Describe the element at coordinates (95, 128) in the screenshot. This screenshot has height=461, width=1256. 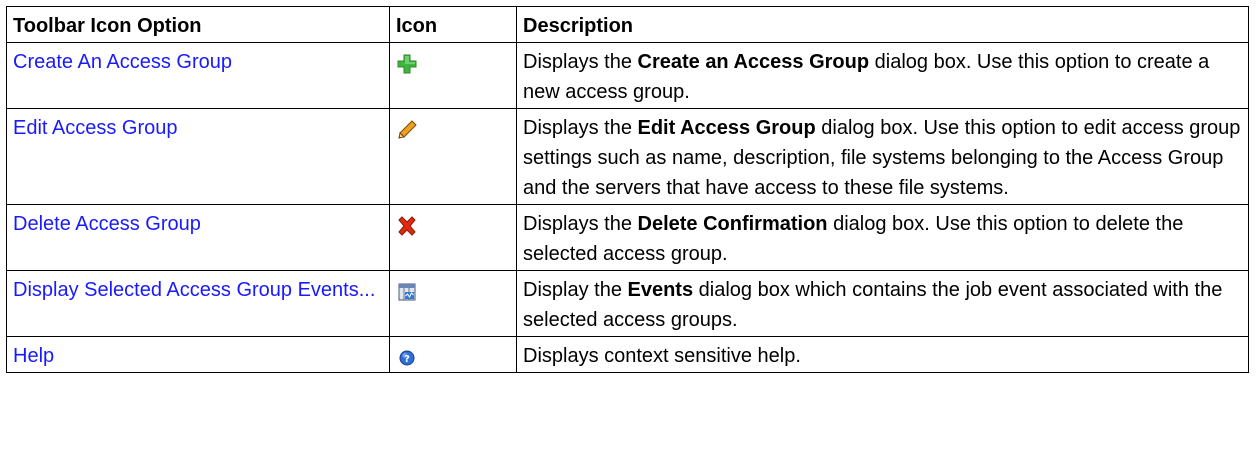
I see `edit-access-group-link: Edit Access Group` at that location.